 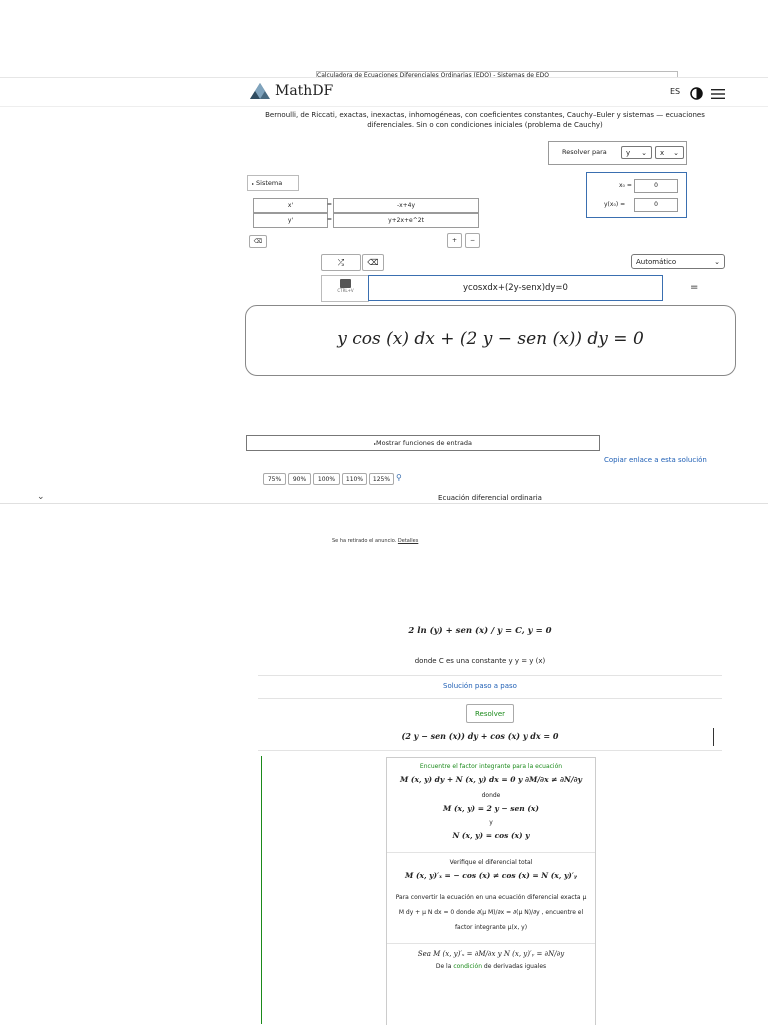 What do you see at coordinates (381, 479) in the screenshot?
I see `zoom-125-button: 125%` at bounding box center [381, 479].